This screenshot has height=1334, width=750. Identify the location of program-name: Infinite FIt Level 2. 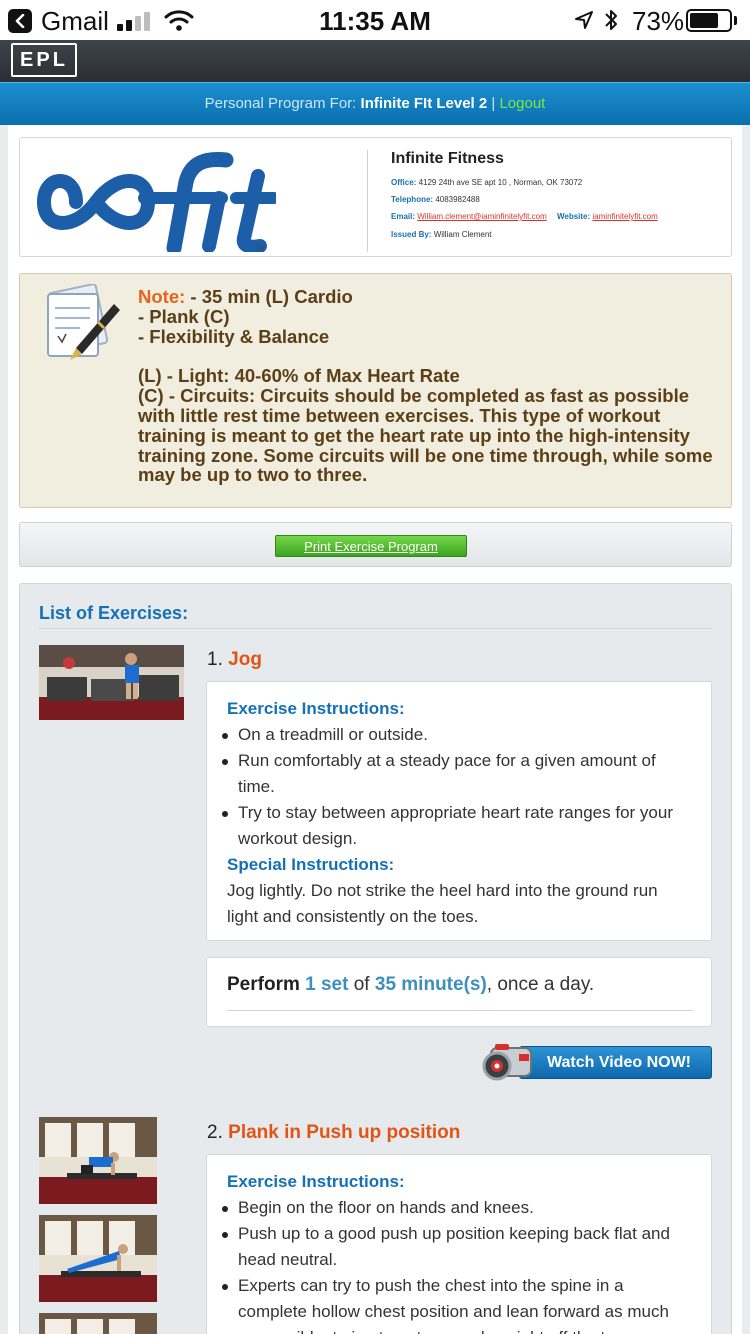
(424, 103).